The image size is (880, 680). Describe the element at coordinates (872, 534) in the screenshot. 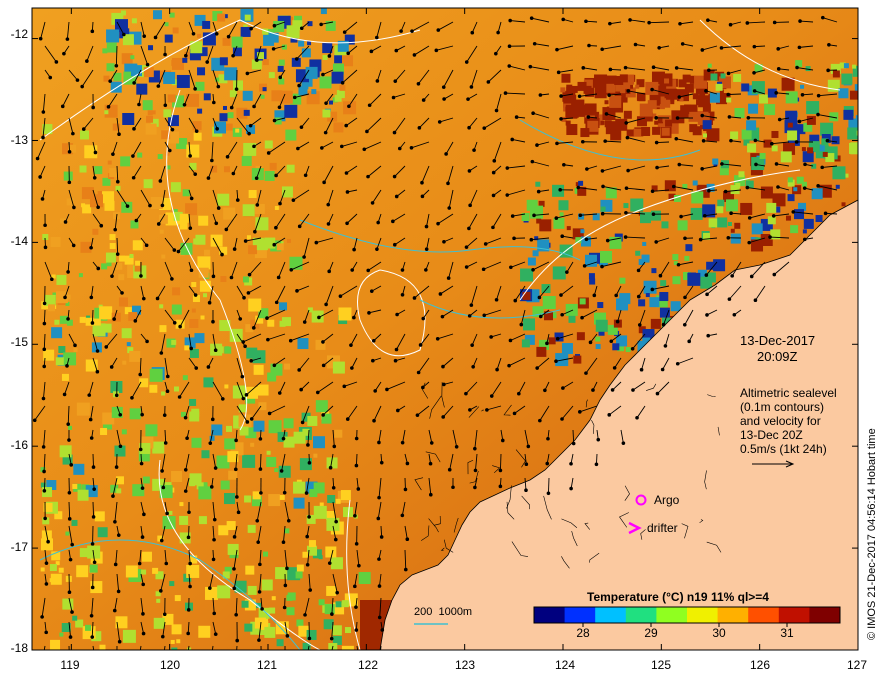

I see `credit-text: © IMOS 21-Dec-2017 04:56:14 Hobart time` at that location.